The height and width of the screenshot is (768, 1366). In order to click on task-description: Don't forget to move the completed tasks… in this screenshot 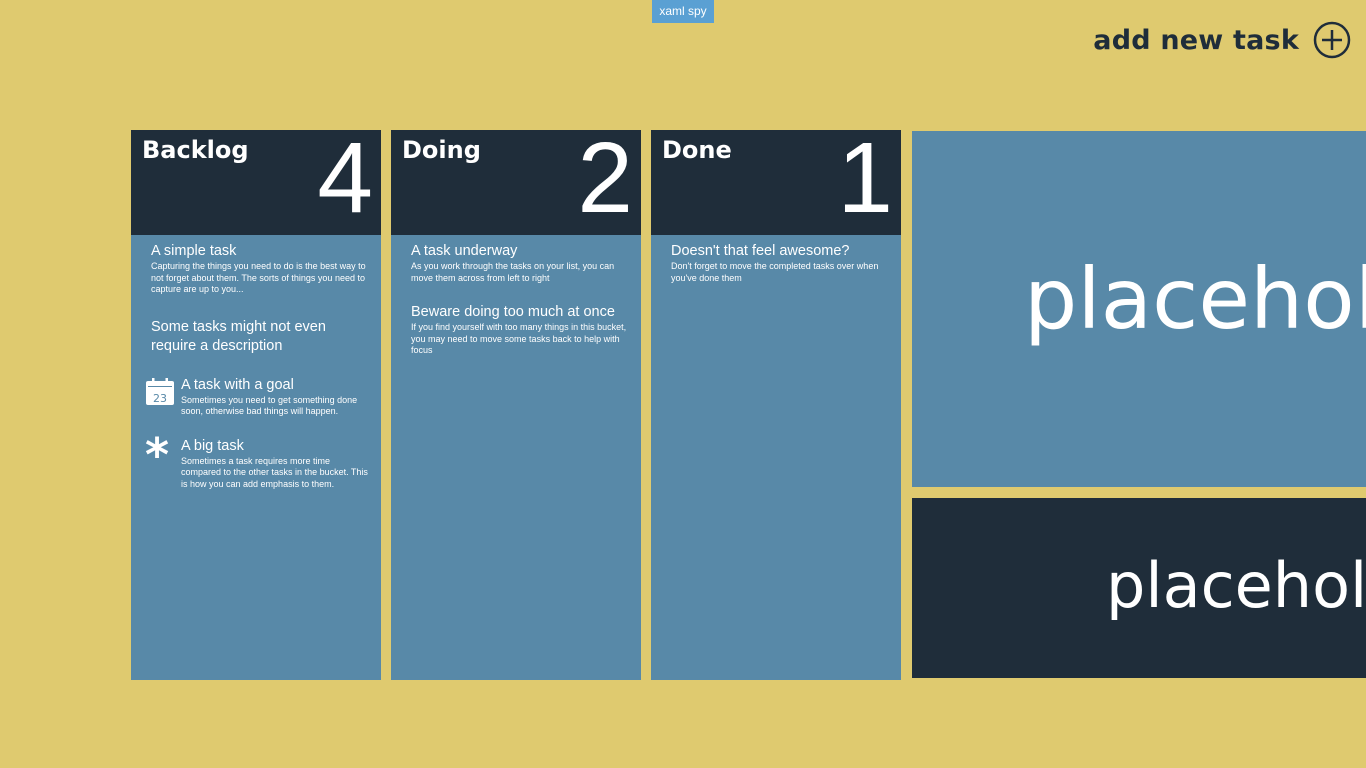, I will do `click(775, 272)`.